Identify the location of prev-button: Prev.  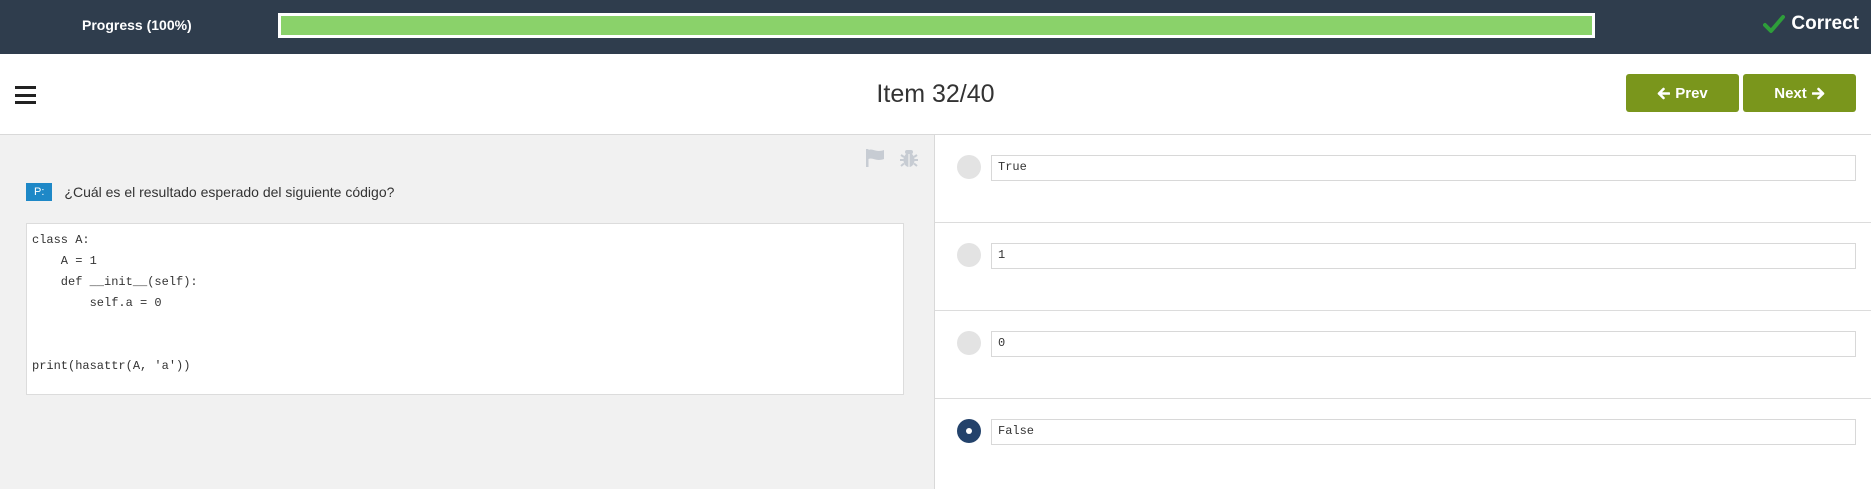
(1682, 93).